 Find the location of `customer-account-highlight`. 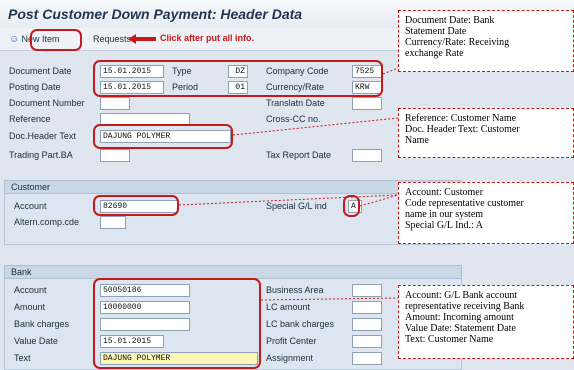

customer-account-highlight is located at coordinates (136, 205).